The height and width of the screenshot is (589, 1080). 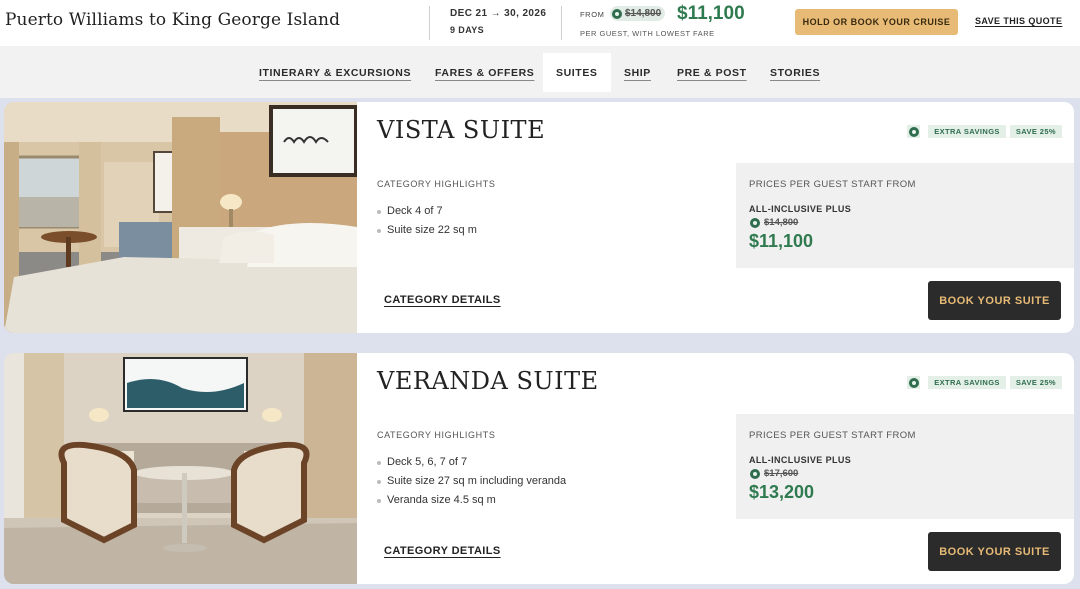 I want to click on tab-fares: FARES & OFFERS, so click(x=484, y=69).